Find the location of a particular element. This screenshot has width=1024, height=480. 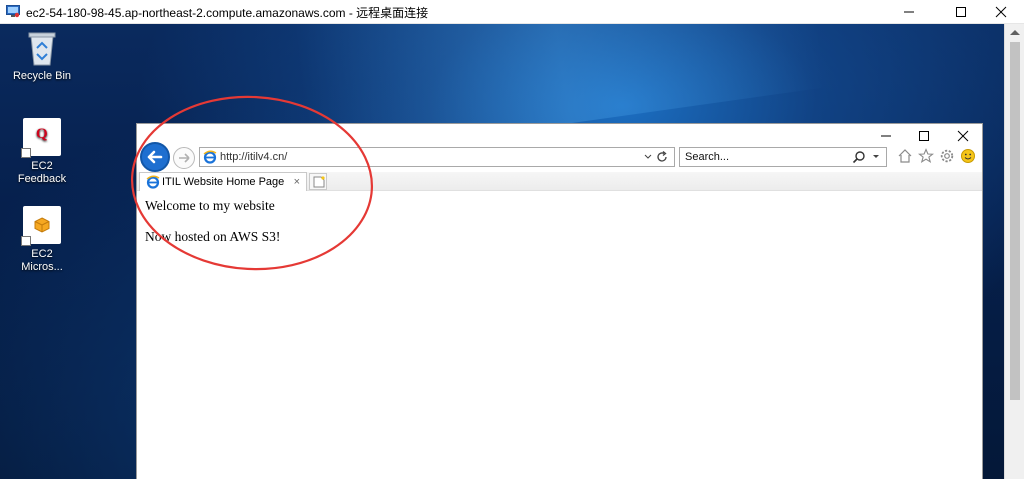

ie-maximize-button is located at coordinates (924, 136).